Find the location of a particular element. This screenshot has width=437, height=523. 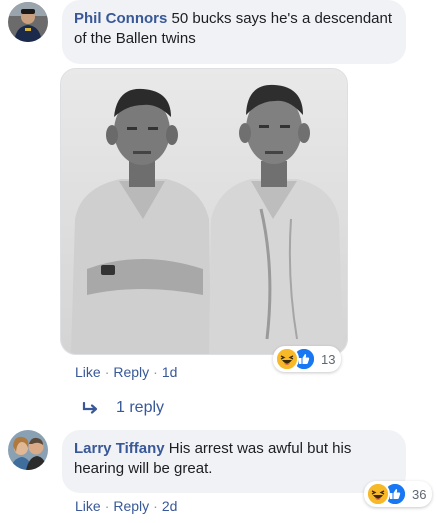

avatar-larry-tiffany is located at coordinates (28, 450).